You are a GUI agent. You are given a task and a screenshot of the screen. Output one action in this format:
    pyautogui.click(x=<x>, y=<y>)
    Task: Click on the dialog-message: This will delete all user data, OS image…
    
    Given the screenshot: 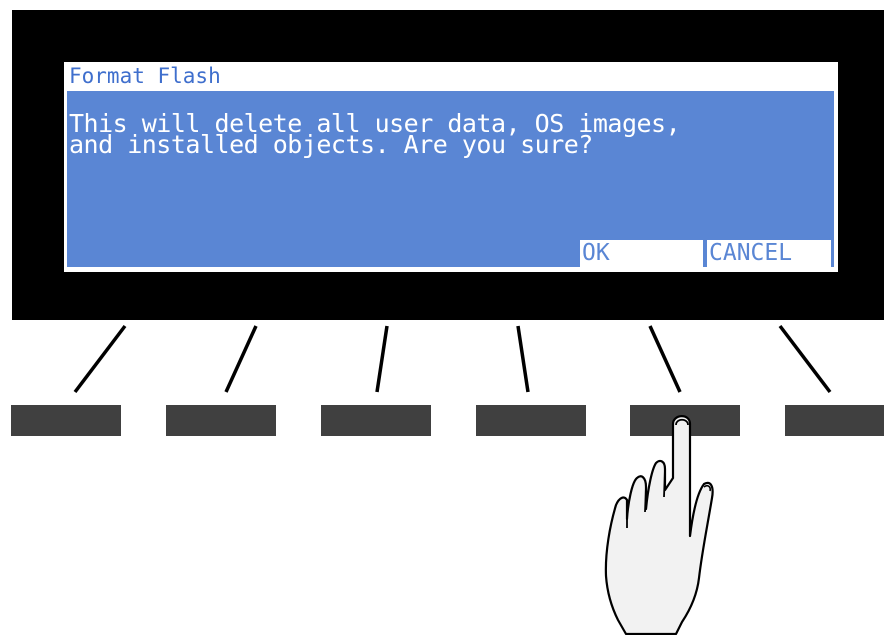 What is the action you would take?
    pyautogui.click(x=375, y=134)
    